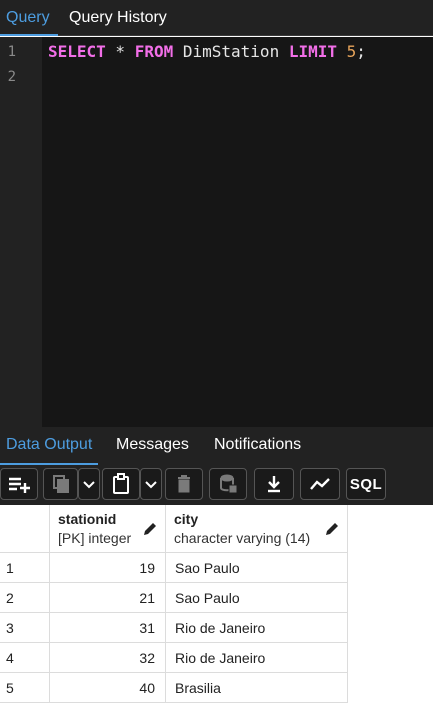 Image resolution: width=433 pixels, height=720 pixels. I want to click on column-header-city: city character varying (14), so click(257, 529).